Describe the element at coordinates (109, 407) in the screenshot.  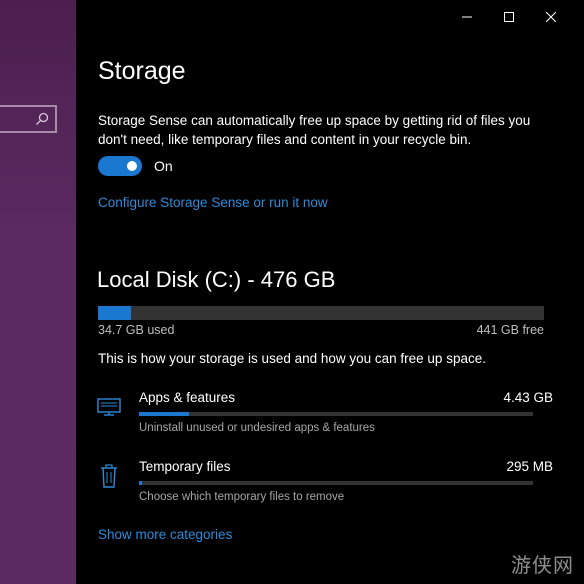
I see `monitor-icon` at that location.